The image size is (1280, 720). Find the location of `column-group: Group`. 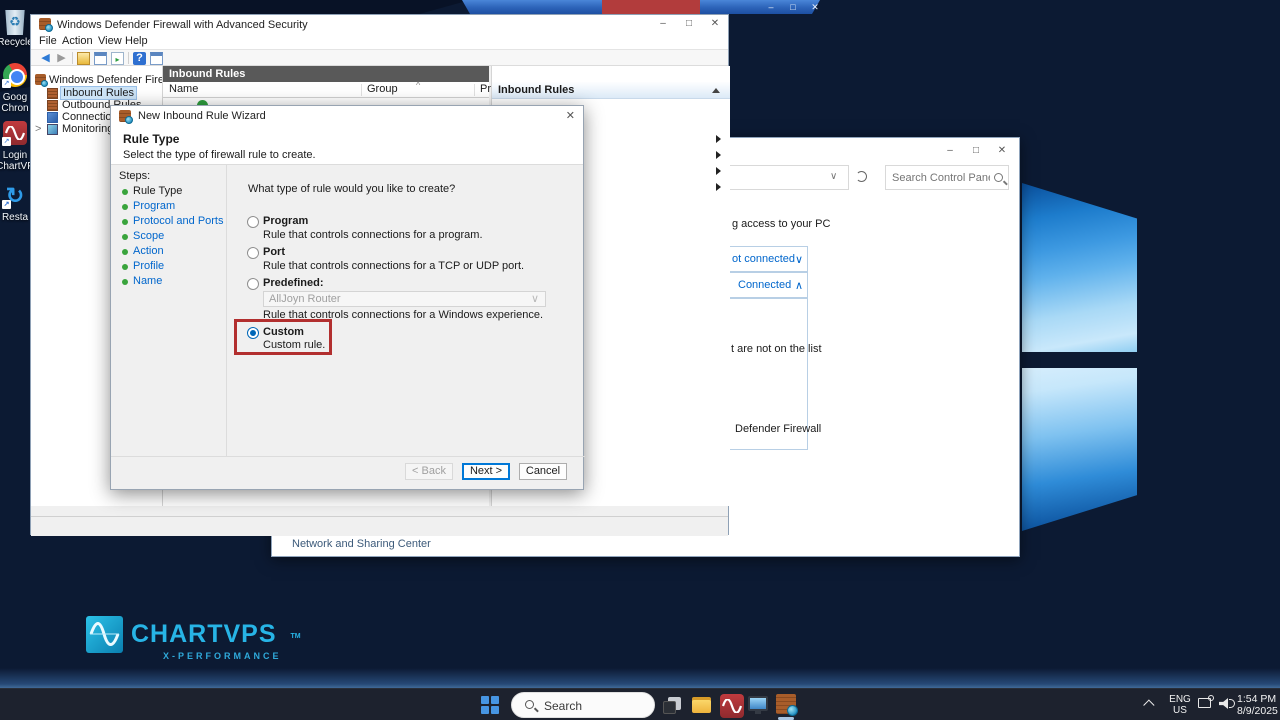

column-group: Group is located at coordinates (382, 89).